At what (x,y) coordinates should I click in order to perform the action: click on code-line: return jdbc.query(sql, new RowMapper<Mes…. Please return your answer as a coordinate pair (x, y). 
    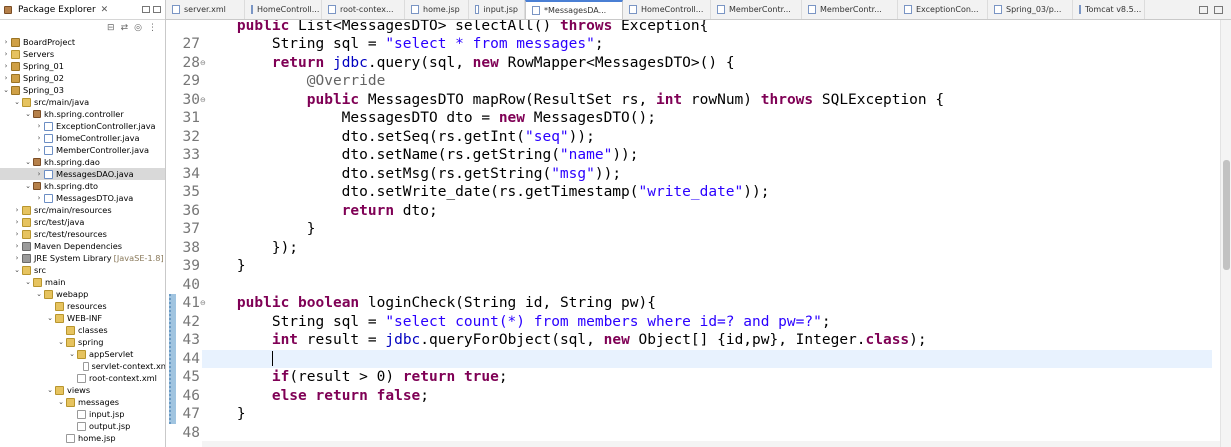
    Looking at the image, I should click on (468, 63).